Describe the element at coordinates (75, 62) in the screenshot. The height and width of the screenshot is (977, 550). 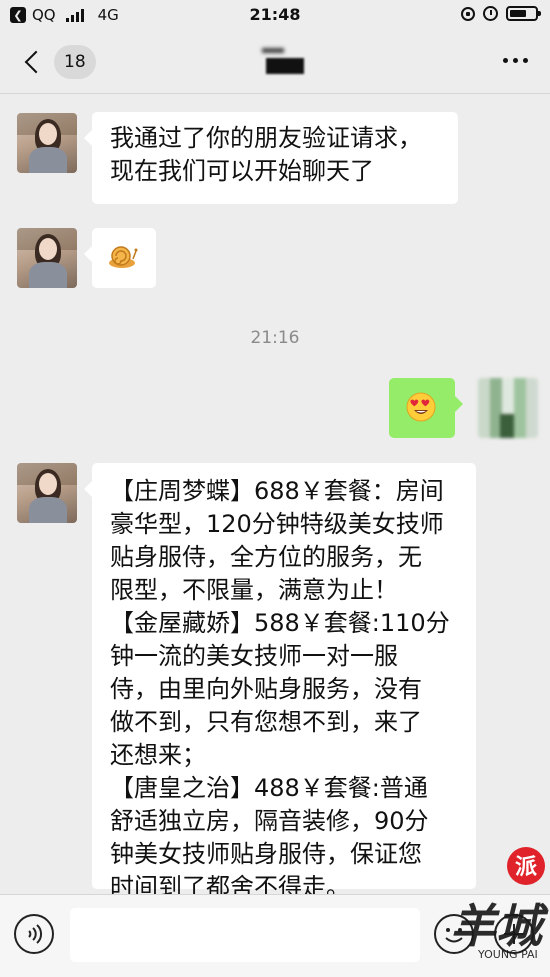
I see `unread-count-badge: 18` at that location.